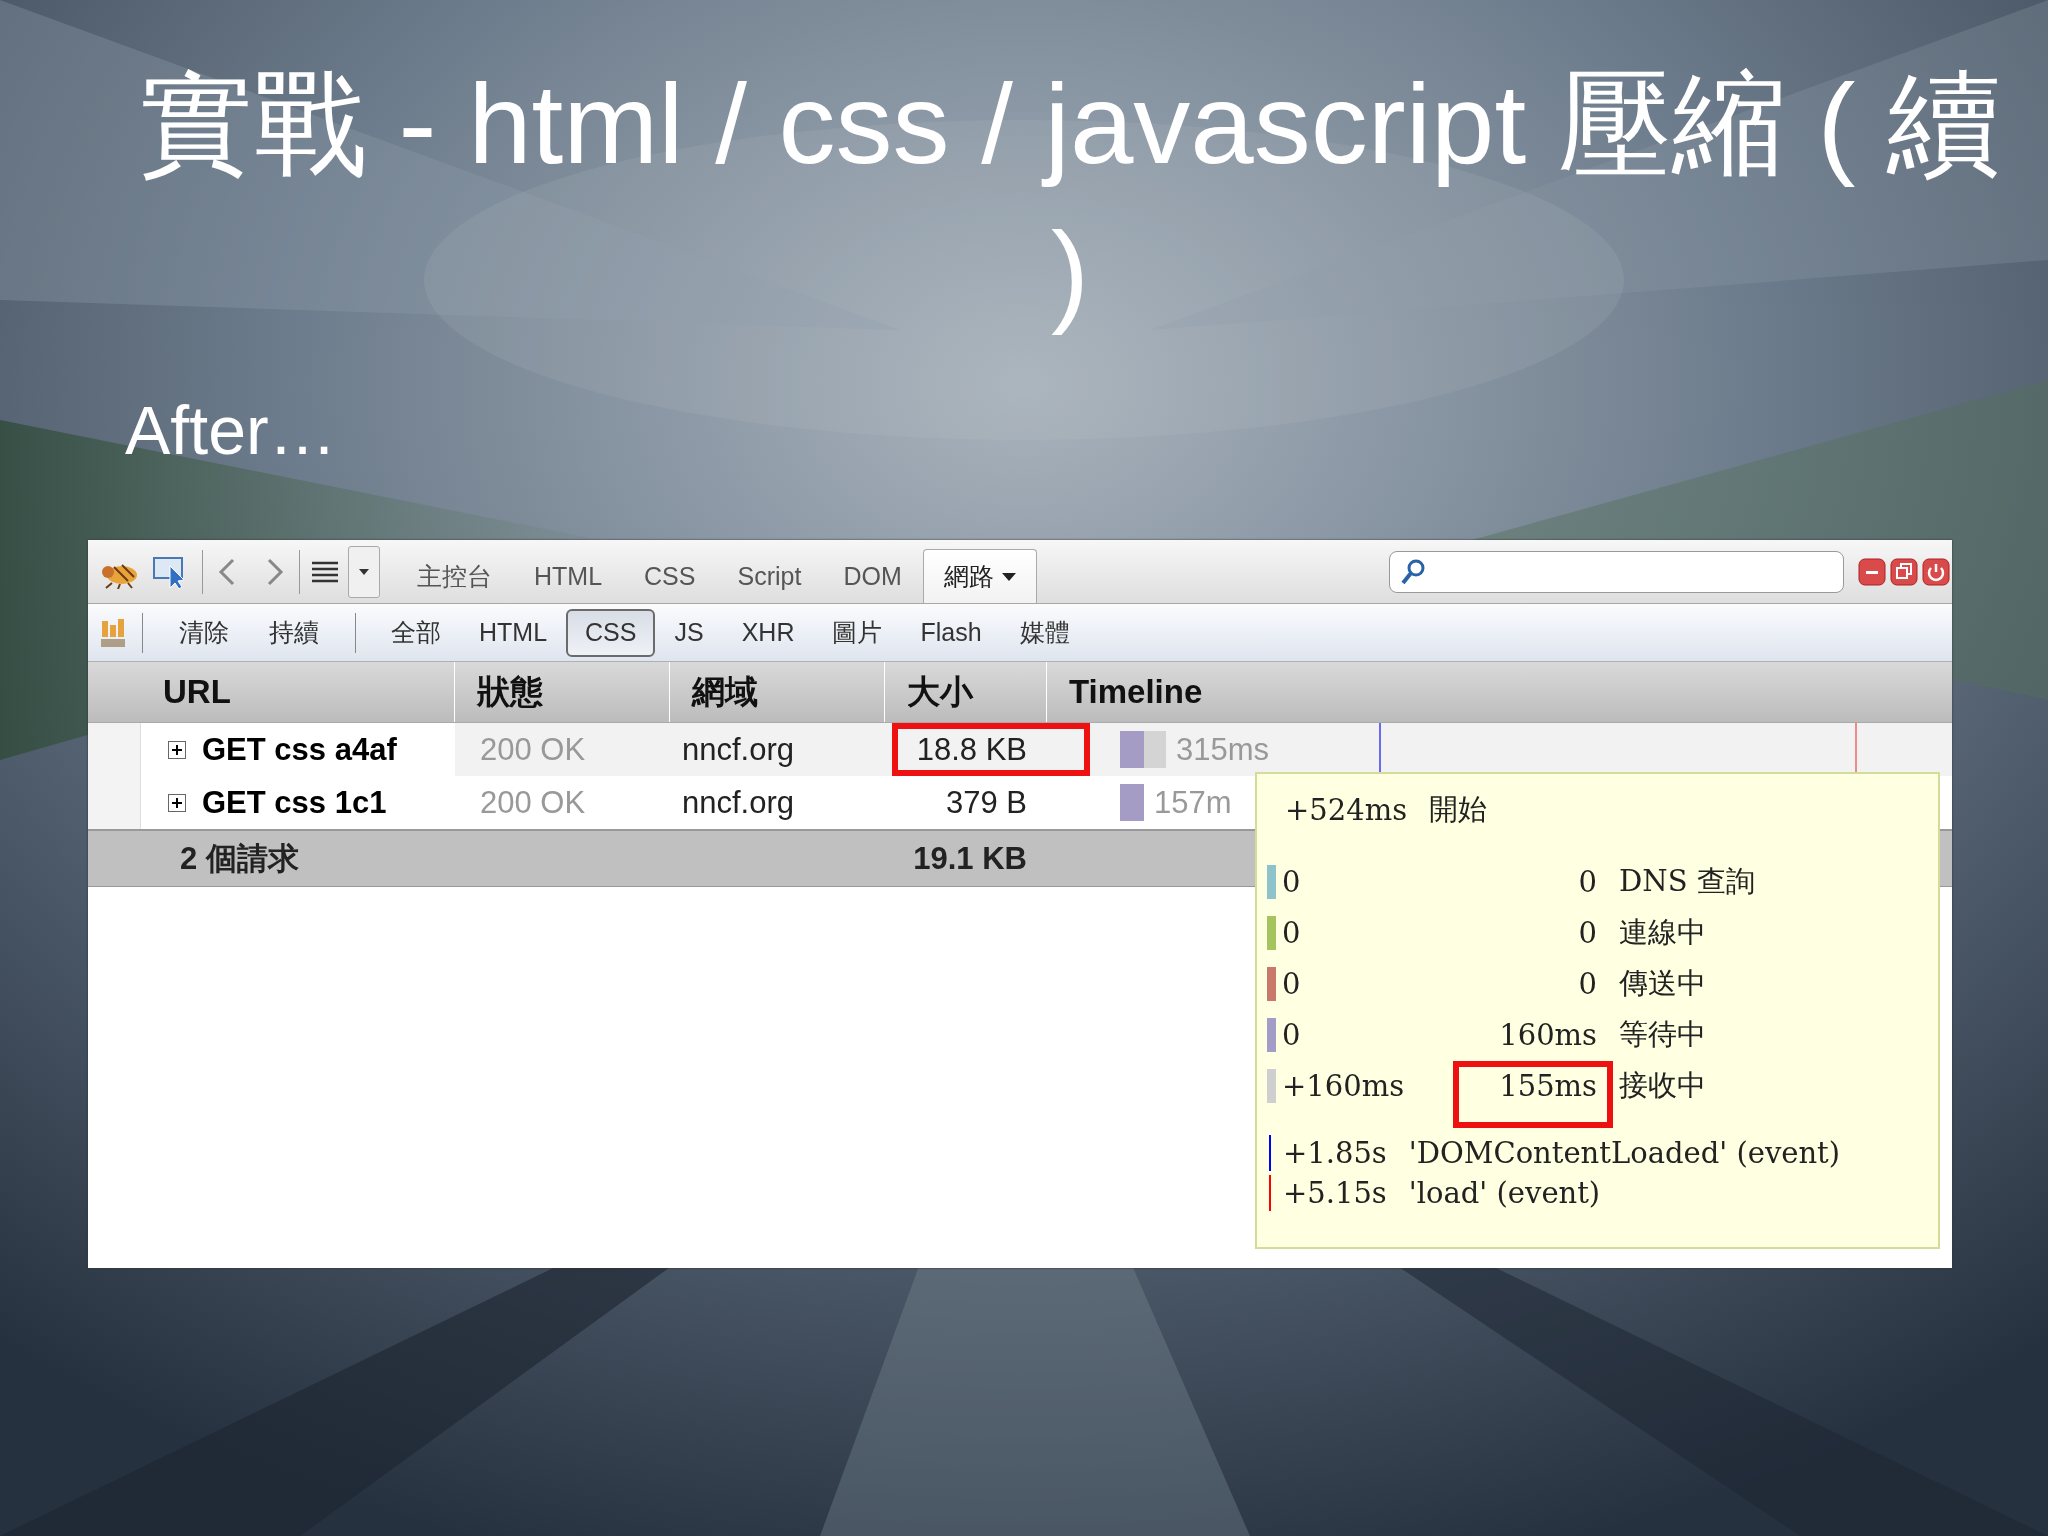  Describe the element at coordinates (1504, 1193) in the screenshot. I see `event-name: 'load' (event)` at that location.